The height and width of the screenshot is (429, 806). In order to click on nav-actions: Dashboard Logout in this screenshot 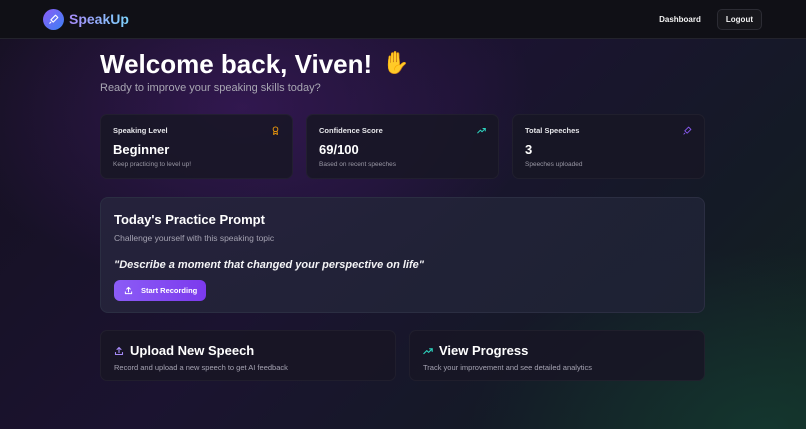, I will do `click(710, 19)`.